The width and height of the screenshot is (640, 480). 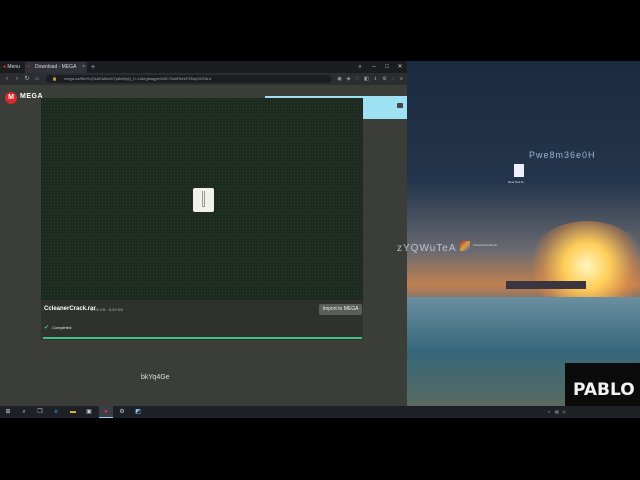 I want to click on wallet-icon: ◧, so click(x=366, y=79).